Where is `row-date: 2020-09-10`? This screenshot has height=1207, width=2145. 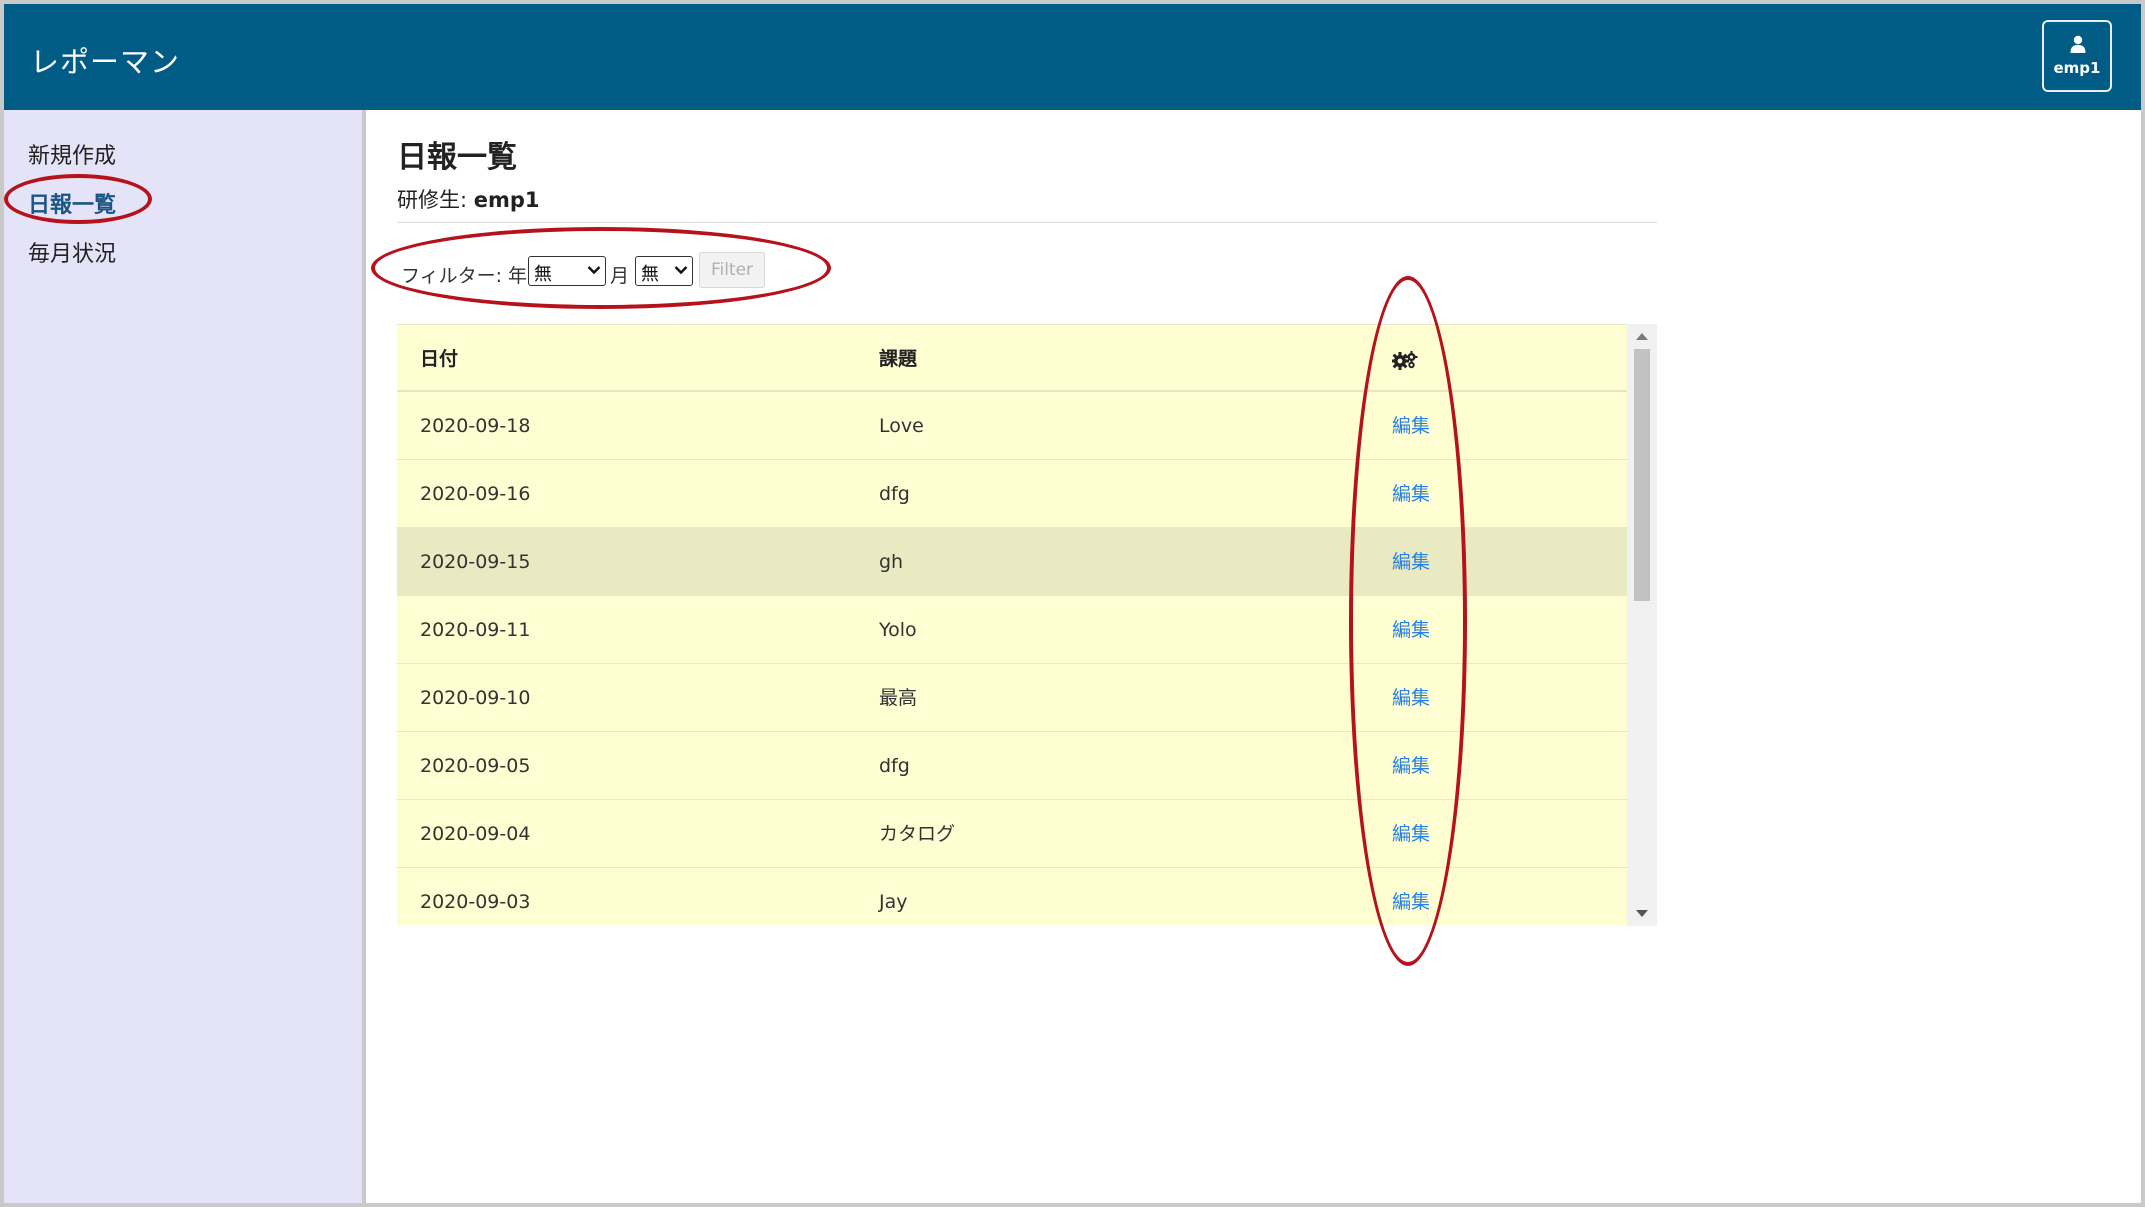 row-date: 2020-09-10 is located at coordinates (475, 698).